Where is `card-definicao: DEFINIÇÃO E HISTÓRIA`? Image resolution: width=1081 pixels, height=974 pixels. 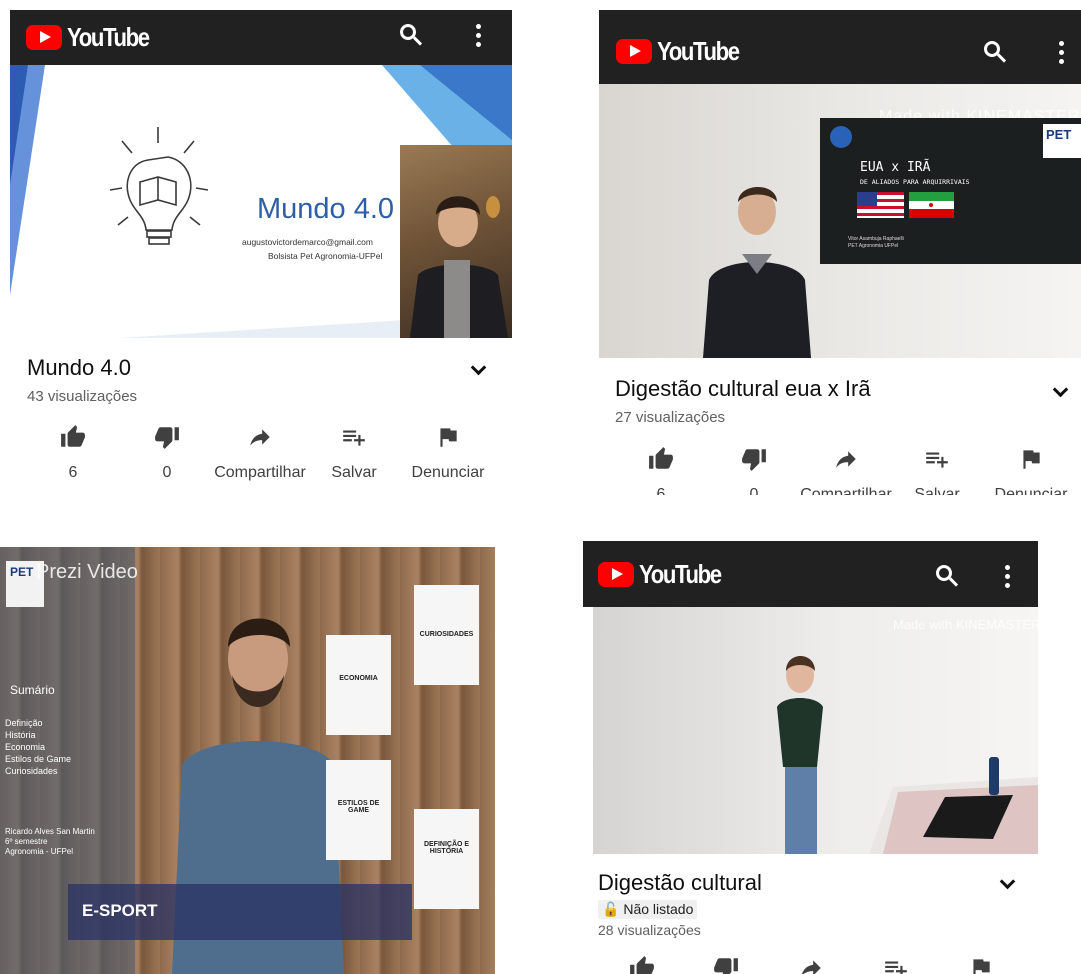
card-definicao: DEFINIÇÃO E HISTÓRIA is located at coordinates (446, 859).